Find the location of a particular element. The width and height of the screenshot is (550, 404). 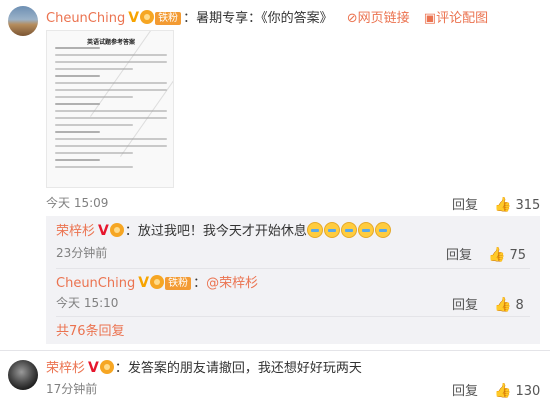

reply-header: 荣梓杉 V ：放过我吧！我今天才开始休息 is located at coordinates (224, 231).